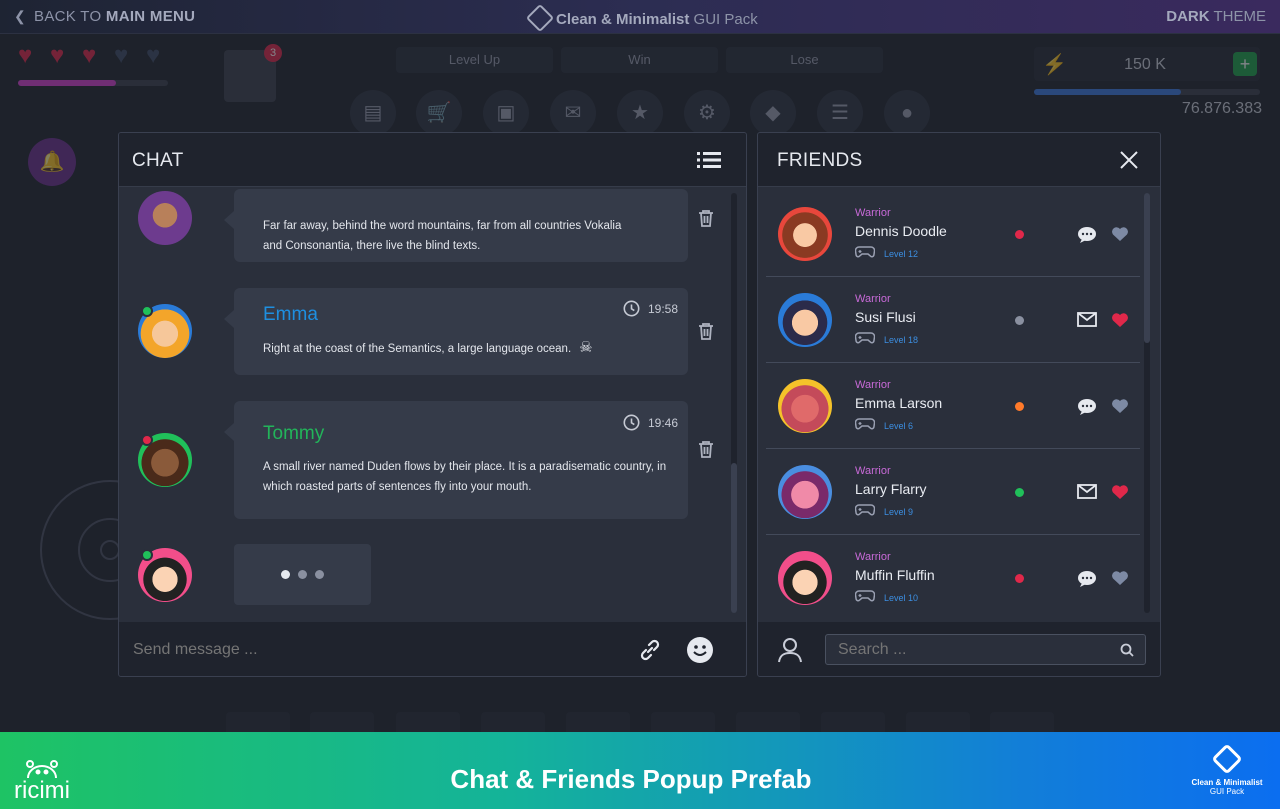 The image size is (1280, 809). I want to click on level-up-button: Level Up, so click(474, 60).